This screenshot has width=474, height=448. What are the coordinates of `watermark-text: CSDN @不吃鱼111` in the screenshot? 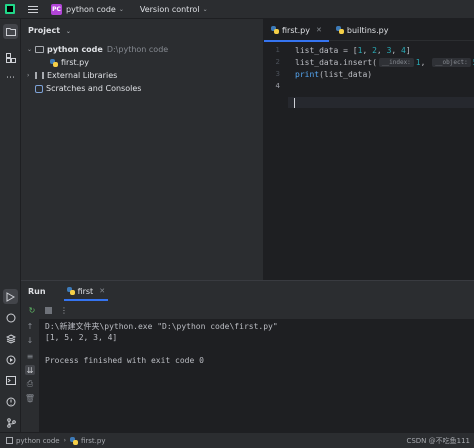 It's located at (438, 441).